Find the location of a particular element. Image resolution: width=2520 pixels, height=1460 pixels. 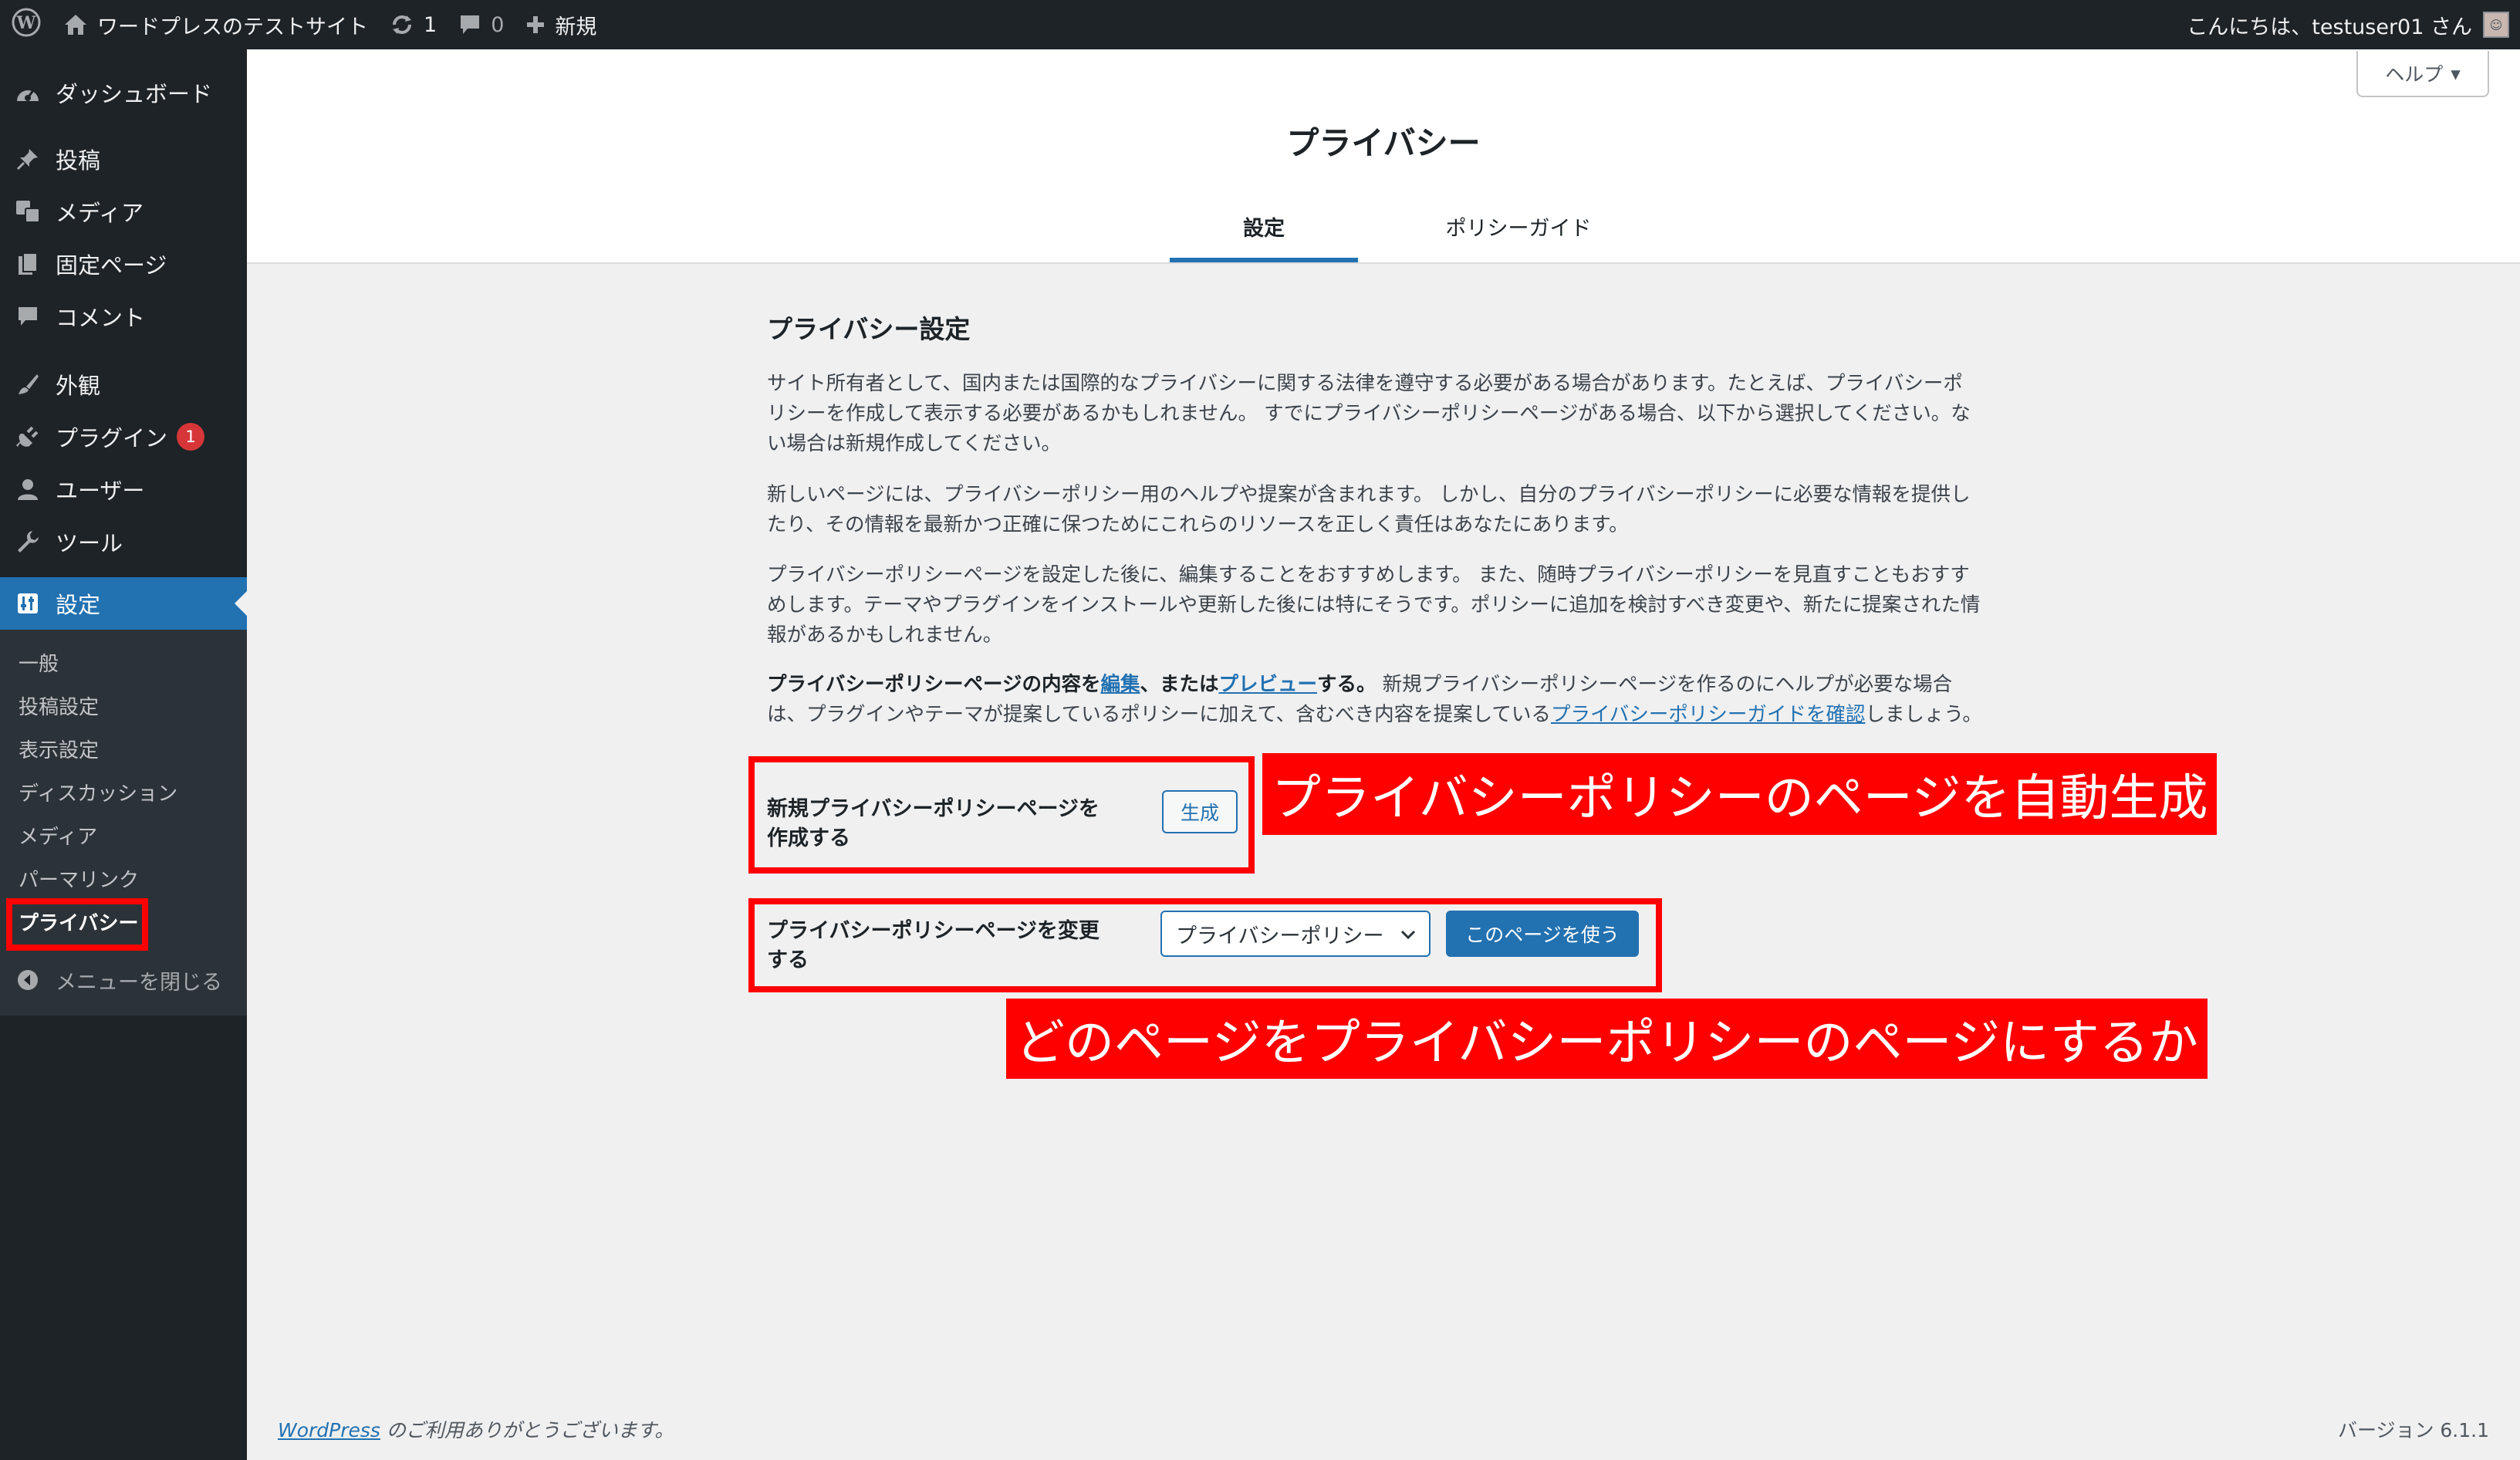

media-icon is located at coordinates (28, 211).